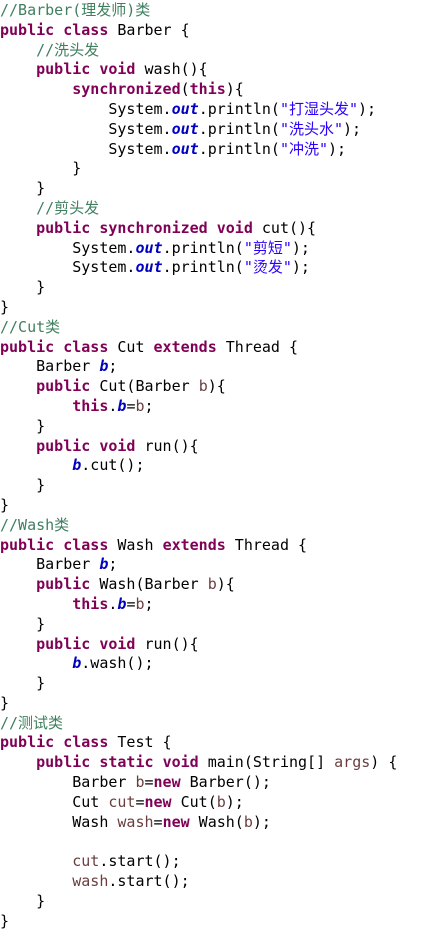 This screenshot has height=931, width=424. I want to click on code-line: //Wash类, so click(212, 526).